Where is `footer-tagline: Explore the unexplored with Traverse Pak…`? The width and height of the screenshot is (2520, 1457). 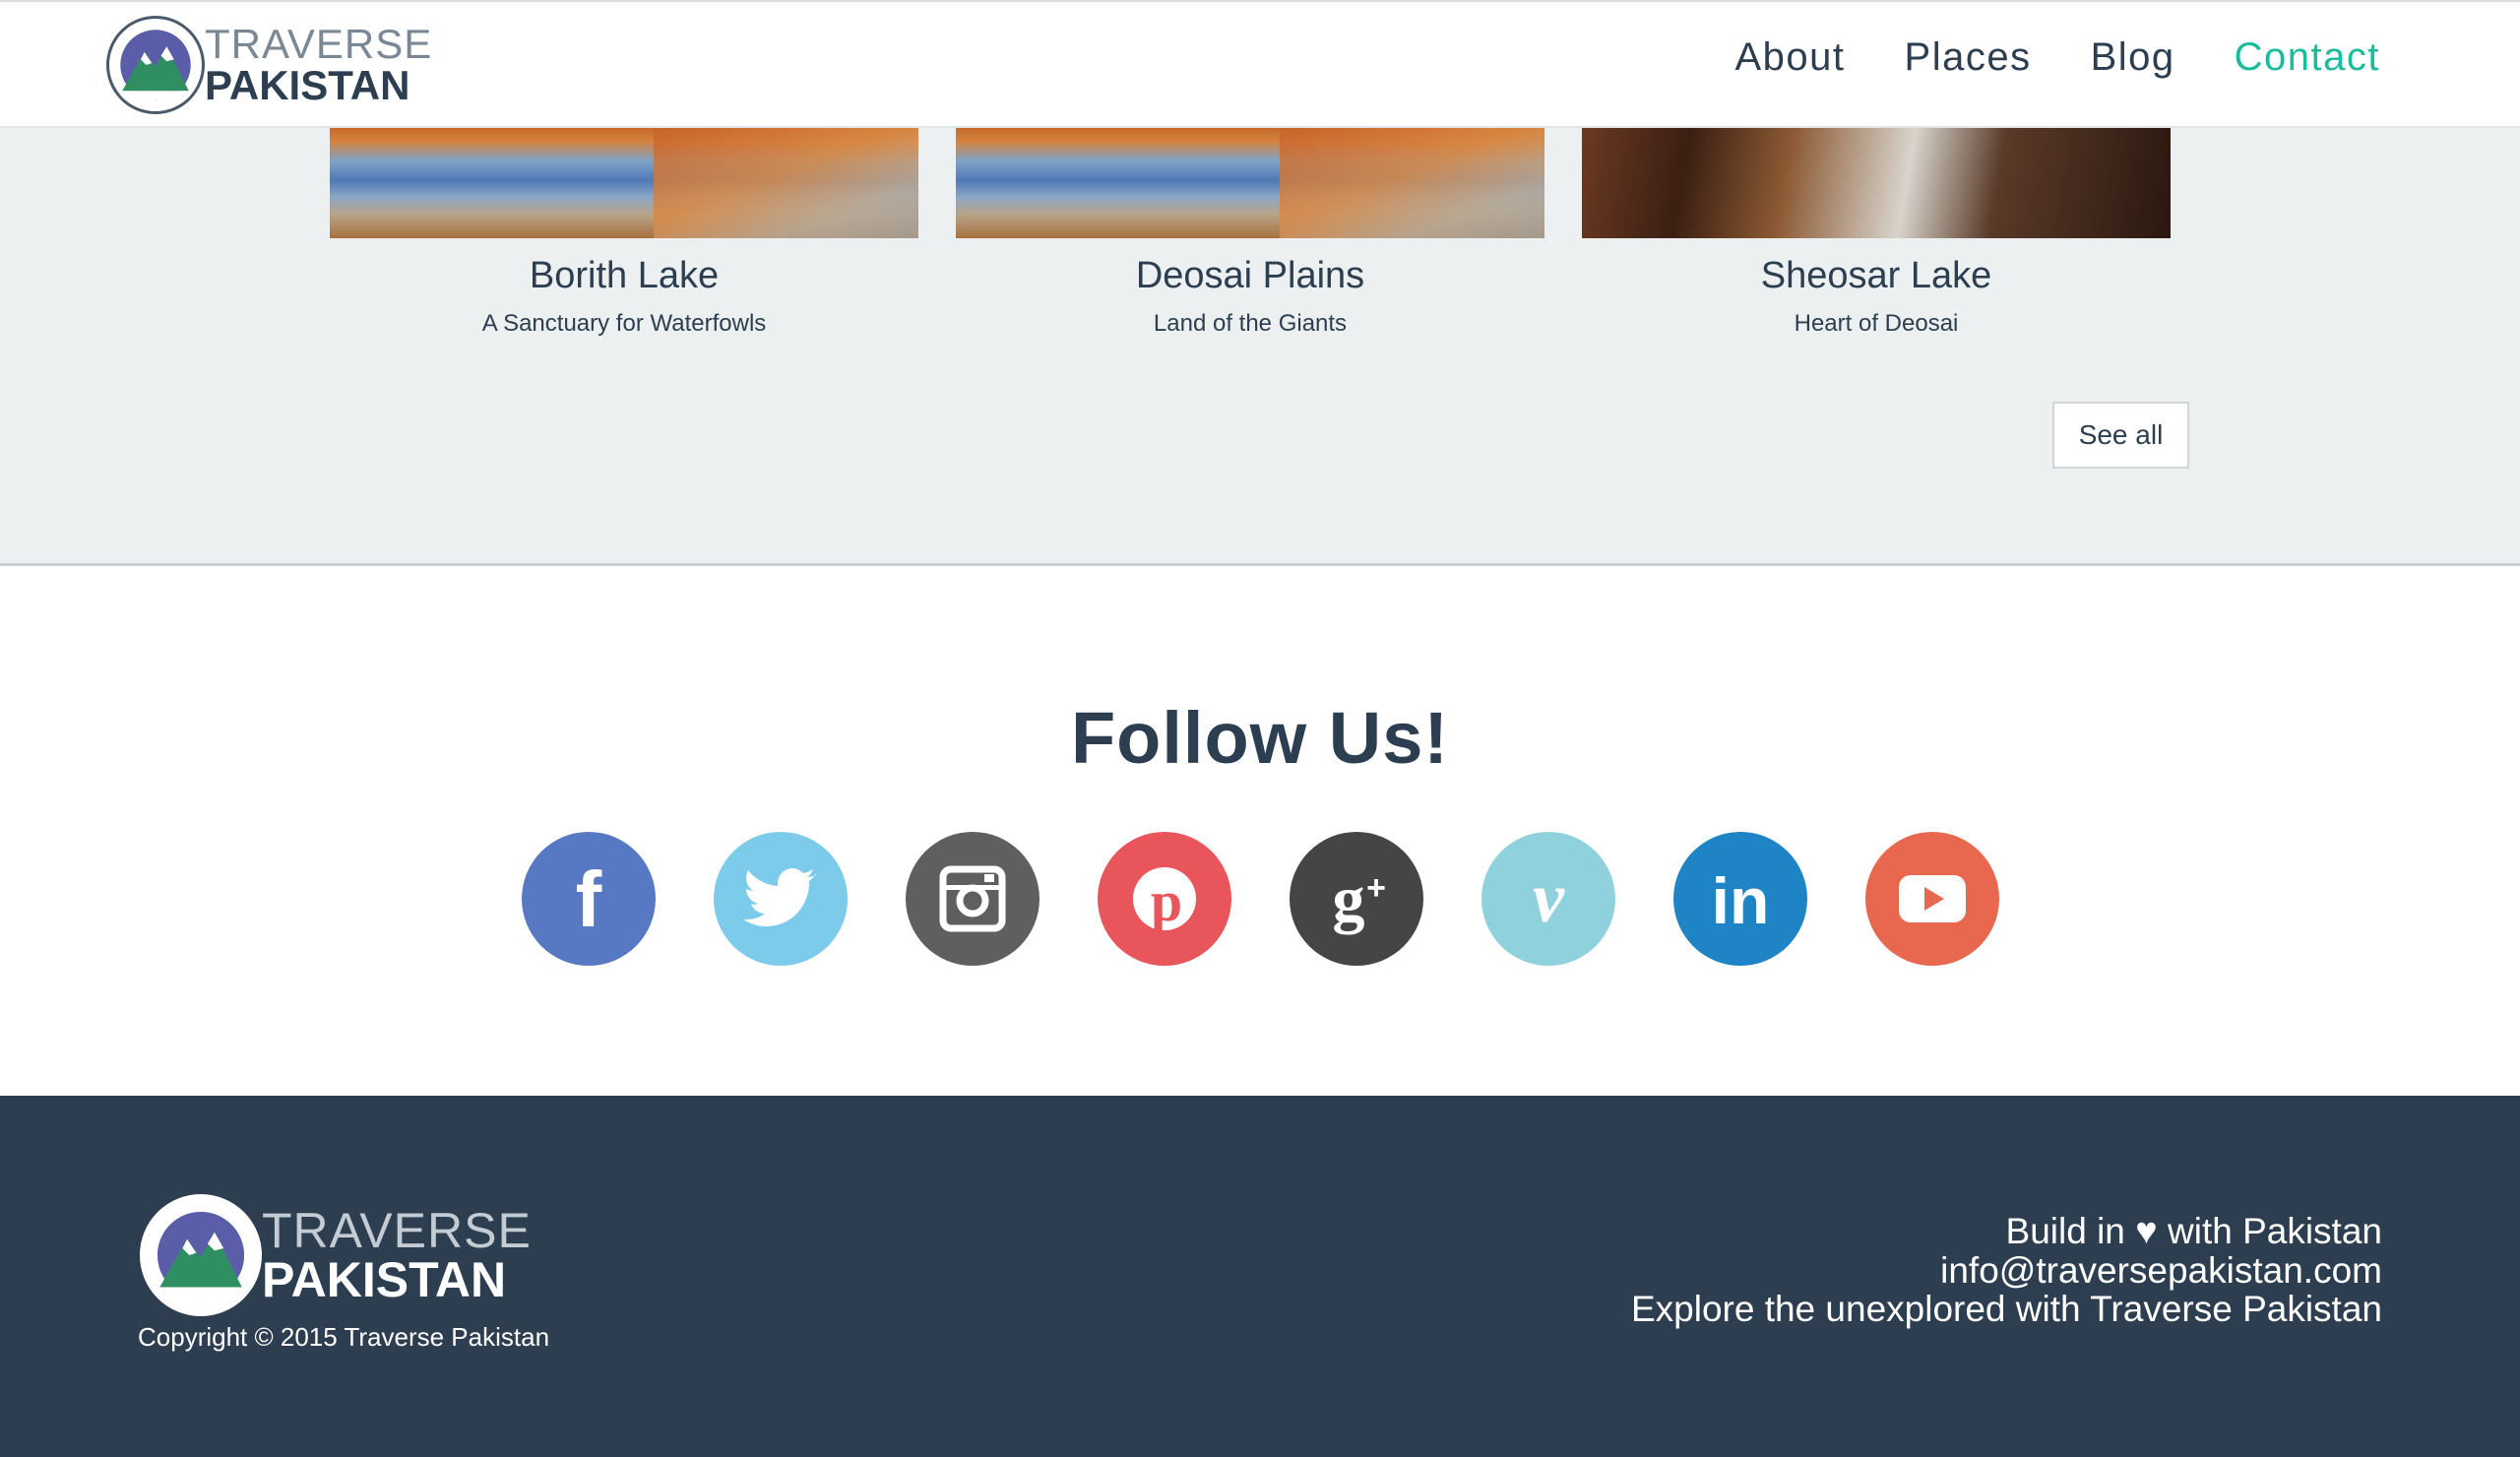
footer-tagline: Explore the unexplored with Traverse Pak… is located at coordinates (2006, 1309).